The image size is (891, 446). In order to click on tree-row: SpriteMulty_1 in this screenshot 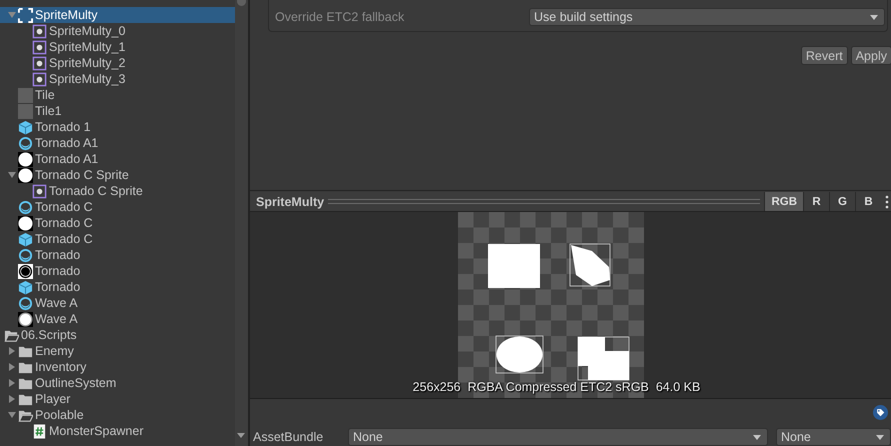, I will do `click(117, 47)`.